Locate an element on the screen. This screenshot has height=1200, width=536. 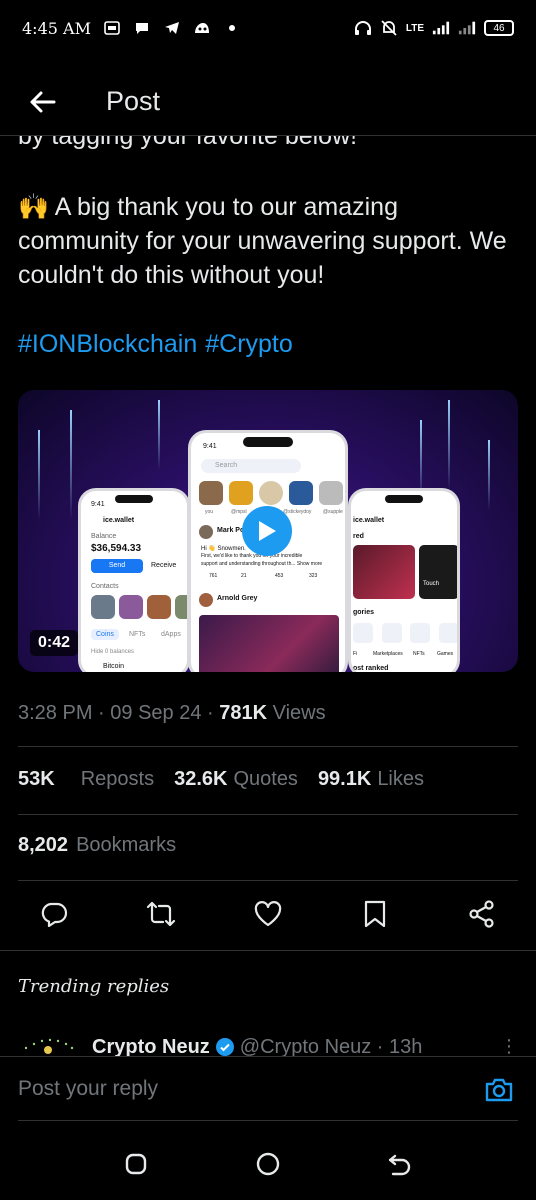
likes-stat: 99.1K Likes is located at coordinates (371, 779).